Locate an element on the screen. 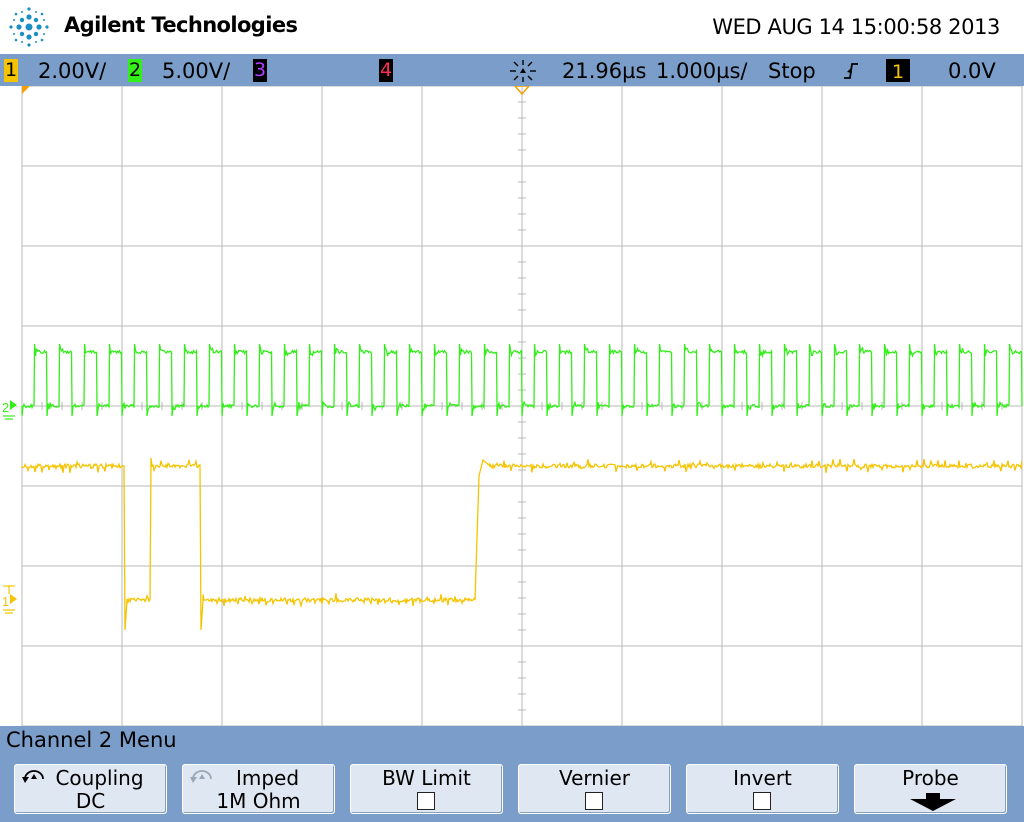 The width and height of the screenshot is (1024, 822). ch1-indicator: 1 is located at coordinates (11, 70).